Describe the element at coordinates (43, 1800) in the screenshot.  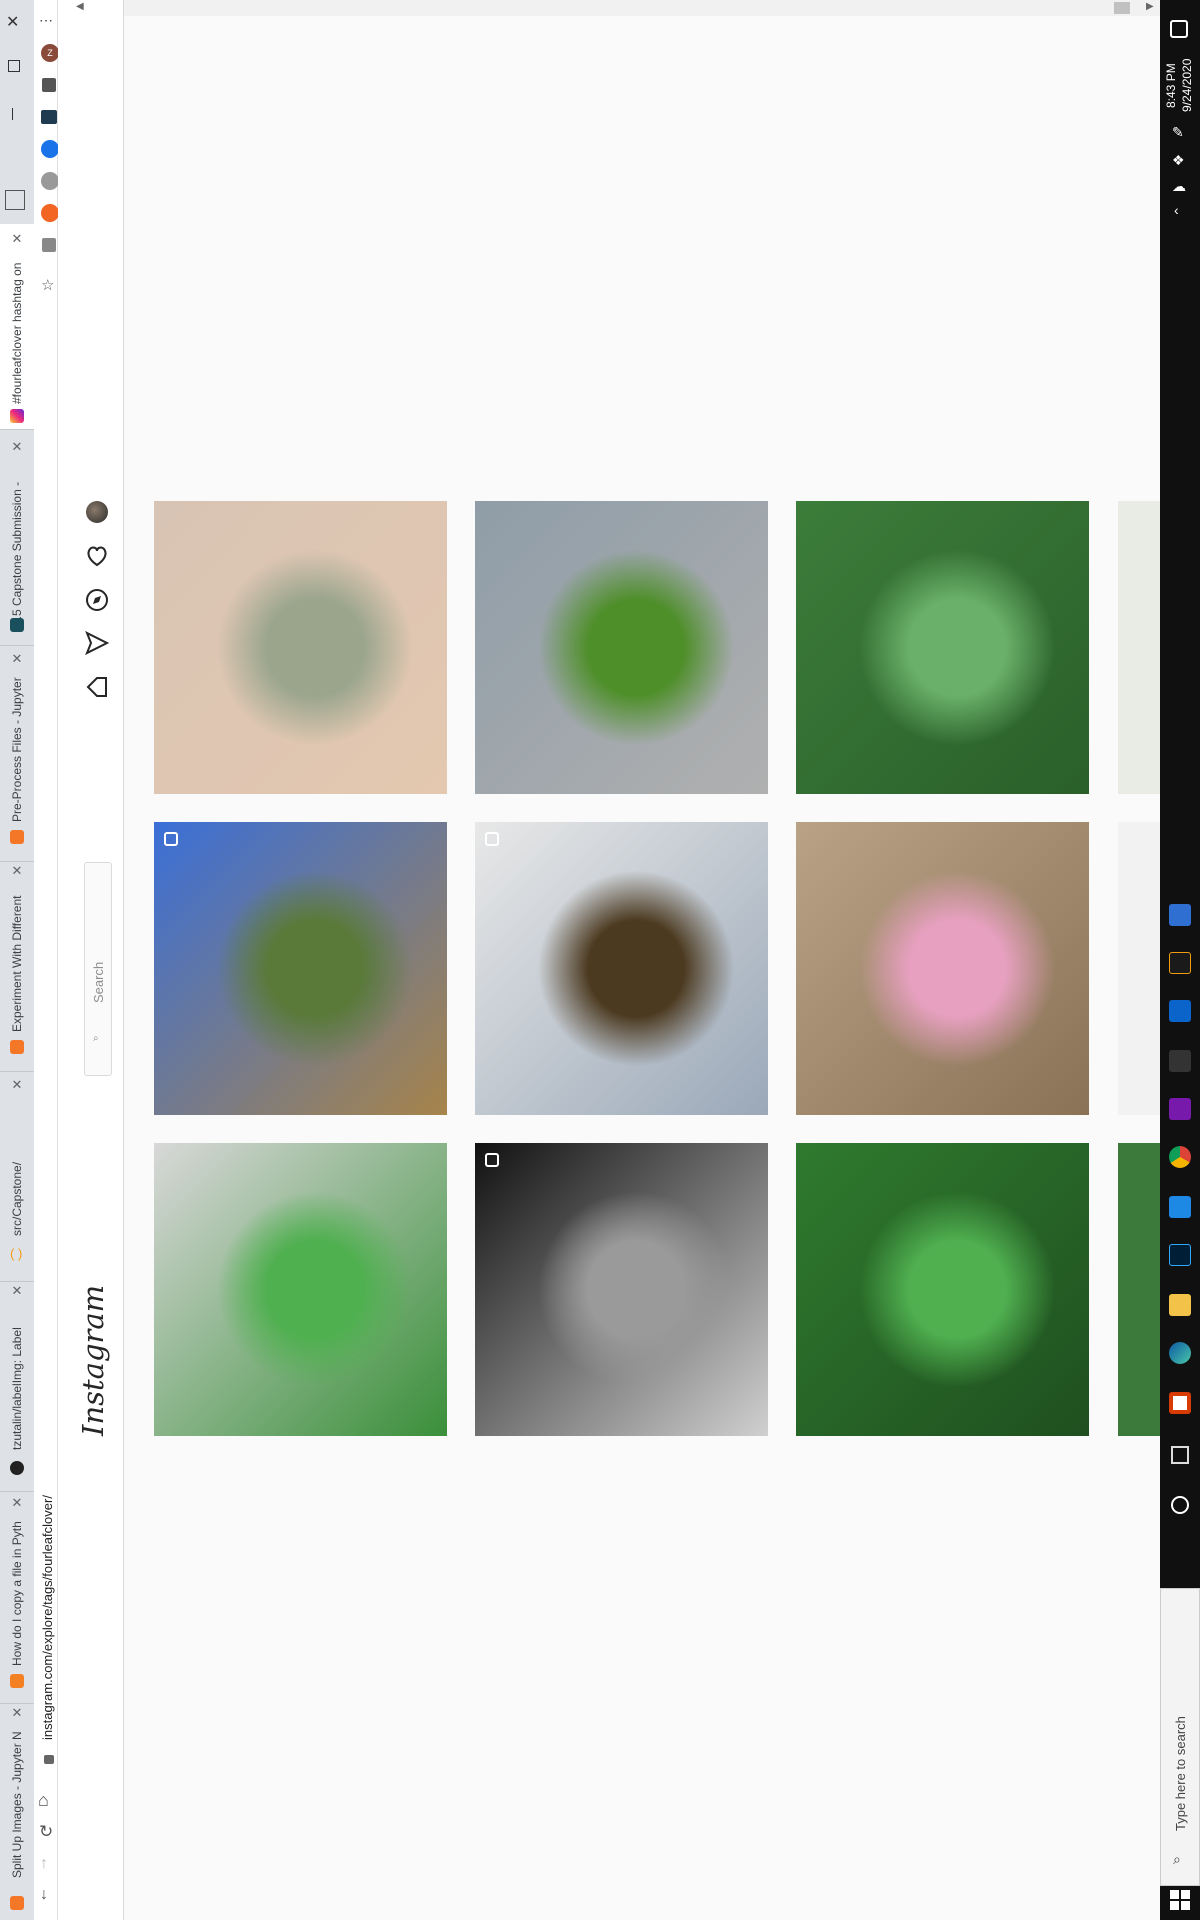
I see `home-icon: ⌂` at that location.